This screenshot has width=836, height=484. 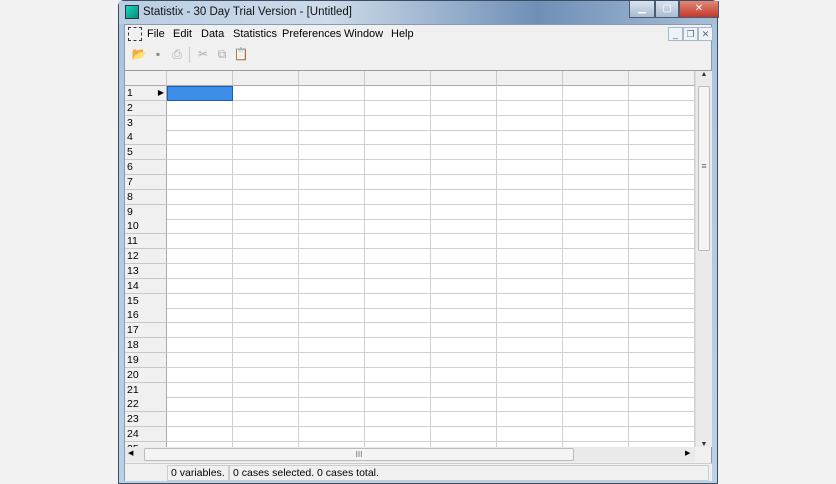 I want to click on column-header, so click(x=662, y=78).